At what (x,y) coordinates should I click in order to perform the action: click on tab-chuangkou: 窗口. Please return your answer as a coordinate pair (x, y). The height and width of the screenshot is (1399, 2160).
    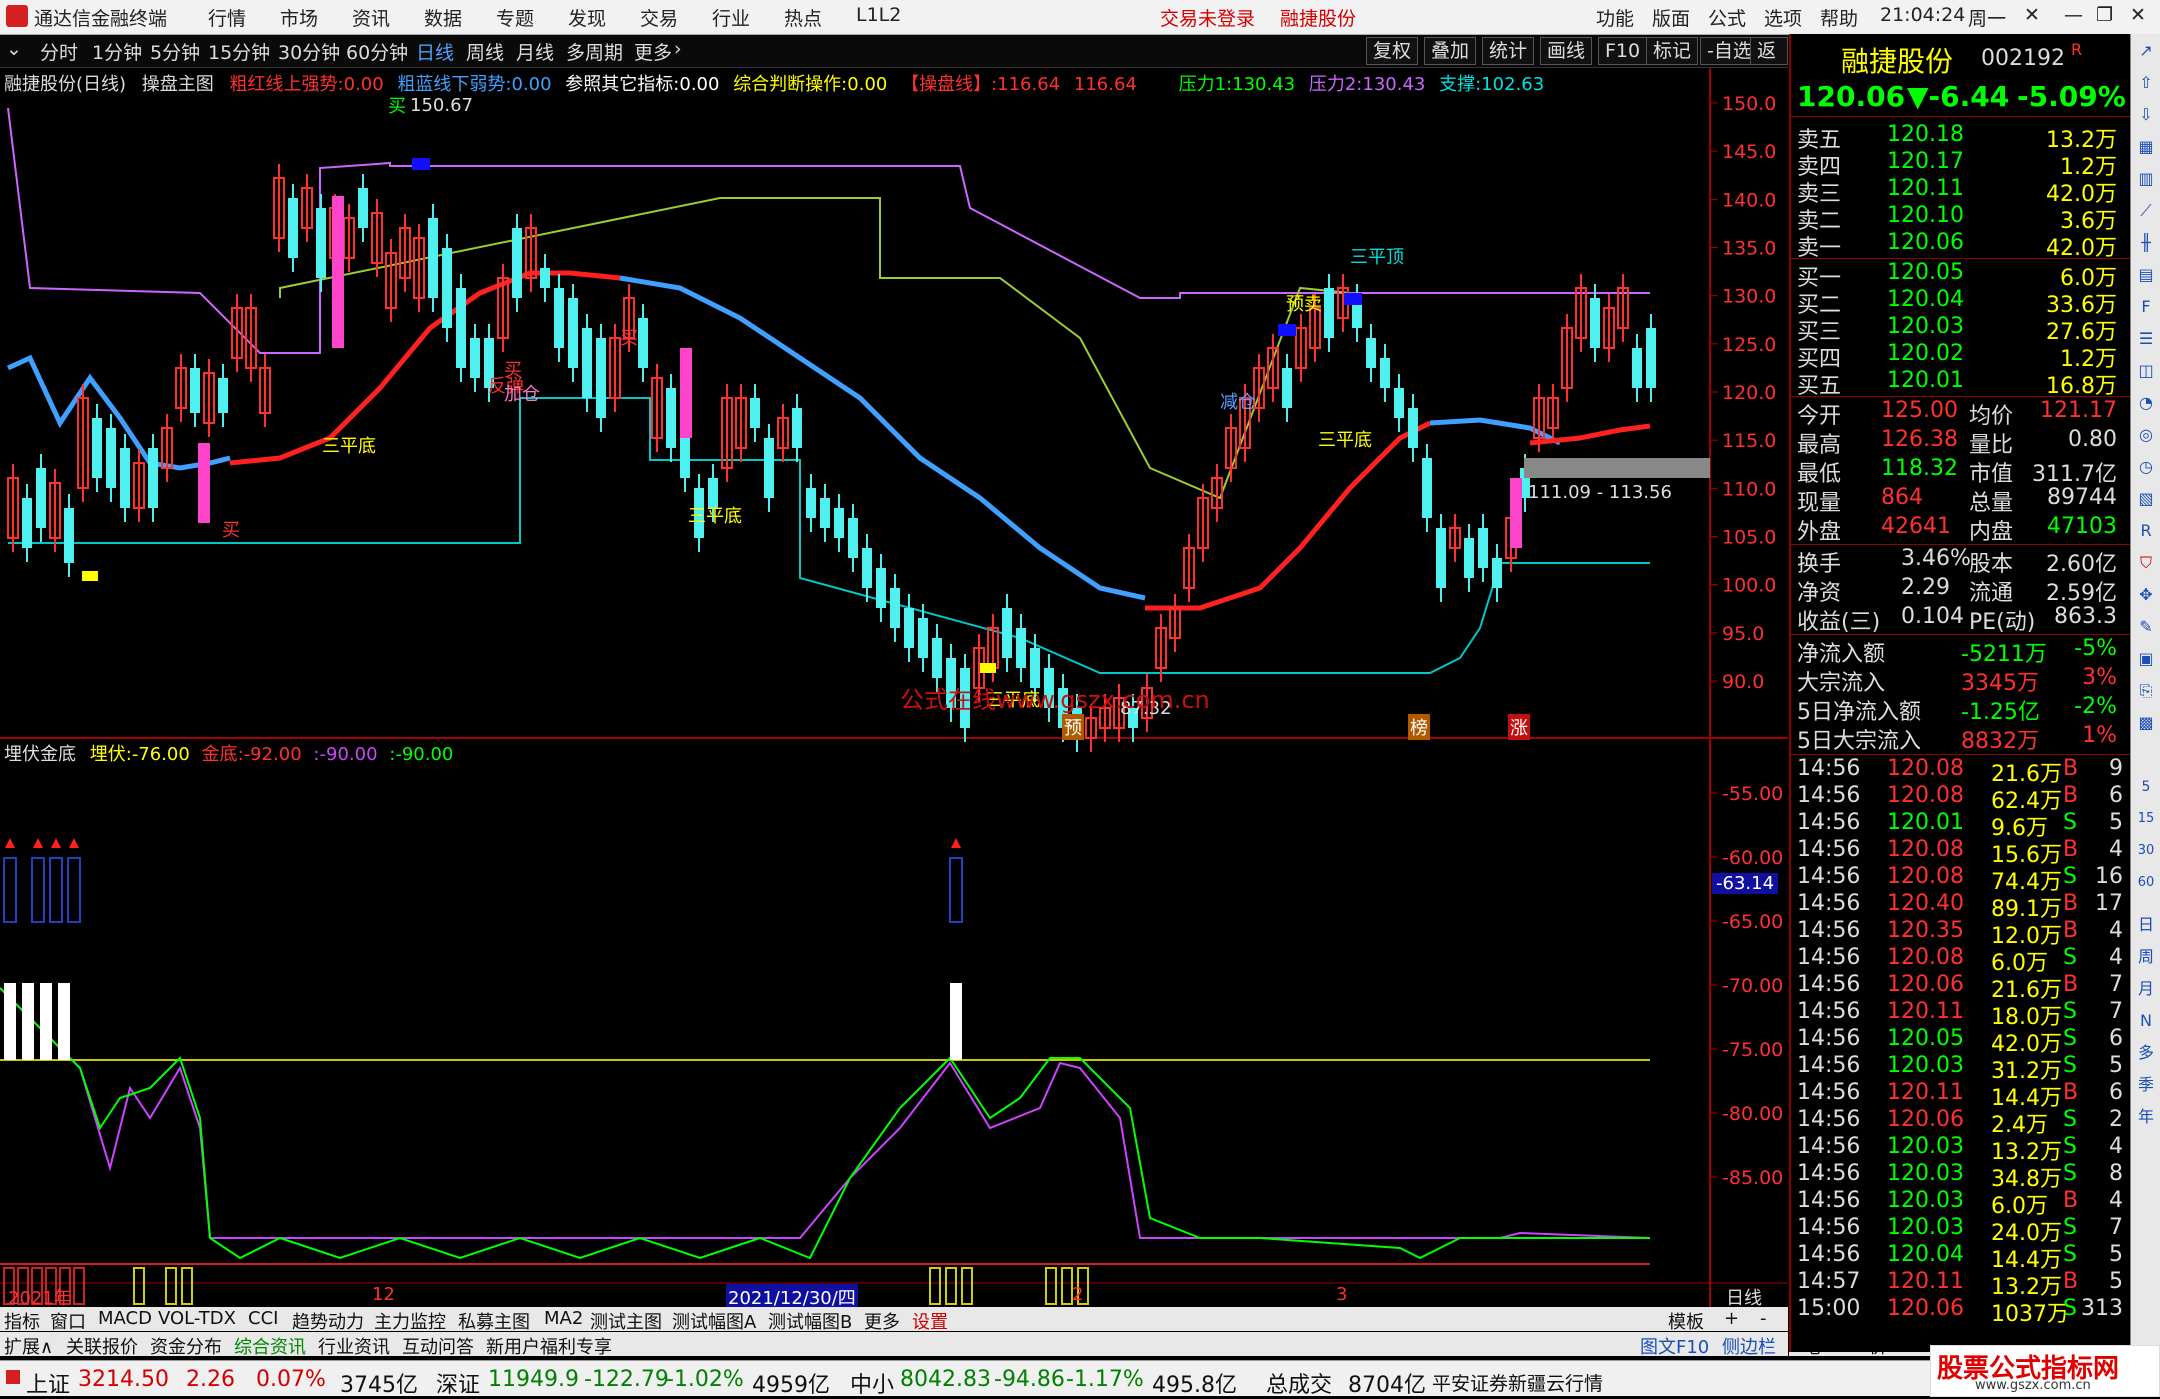
    Looking at the image, I should click on (68, 1321).